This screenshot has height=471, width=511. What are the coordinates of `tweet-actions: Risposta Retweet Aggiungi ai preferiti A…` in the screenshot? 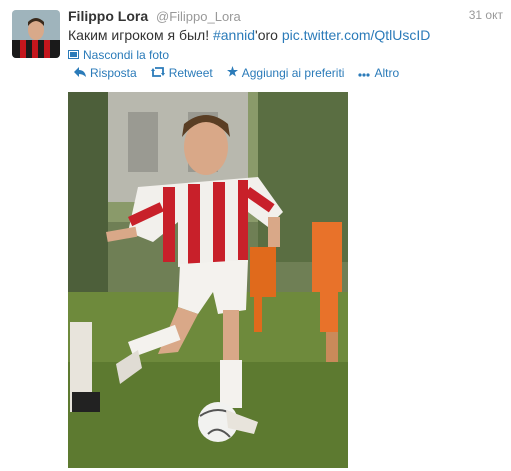 It's located at (236, 73).